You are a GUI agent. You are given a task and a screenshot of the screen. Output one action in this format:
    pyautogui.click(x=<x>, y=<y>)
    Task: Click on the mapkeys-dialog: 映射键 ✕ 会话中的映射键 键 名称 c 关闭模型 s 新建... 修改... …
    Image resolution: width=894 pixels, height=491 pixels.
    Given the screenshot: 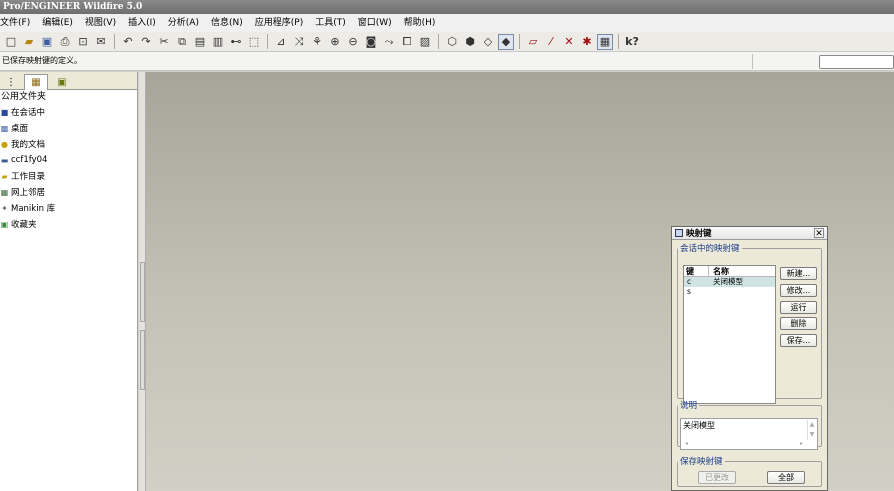 What is the action you would take?
    pyautogui.click(x=749, y=358)
    